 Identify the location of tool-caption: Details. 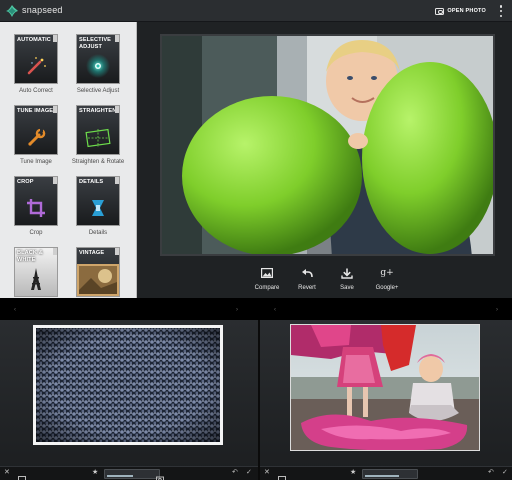
(98, 233).